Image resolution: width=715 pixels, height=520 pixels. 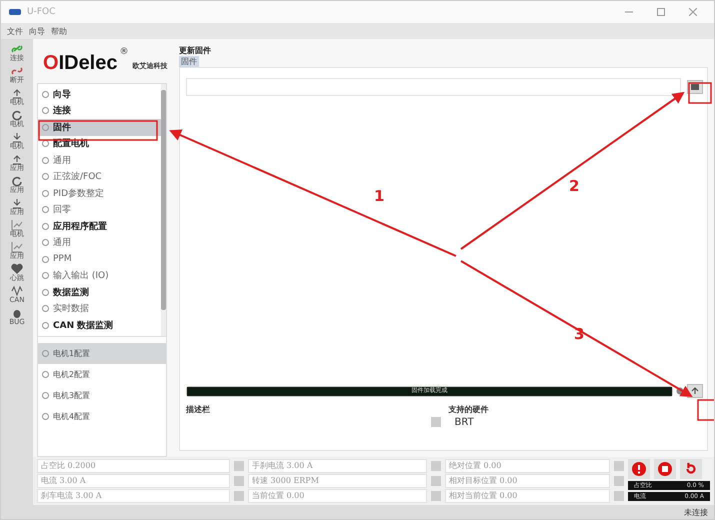 I want to click on tab: 固件, so click(x=189, y=61).